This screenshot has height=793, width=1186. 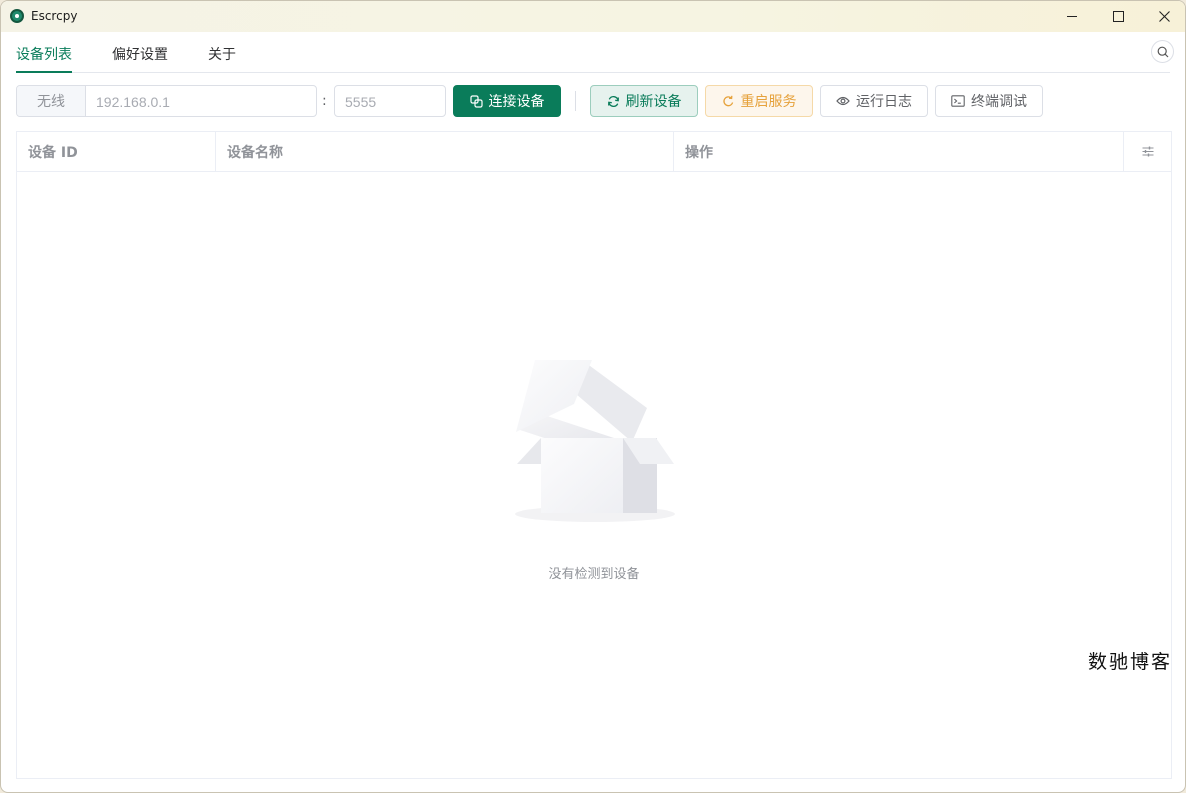 I want to click on maximize-icon, so click(x=1118, y=16).